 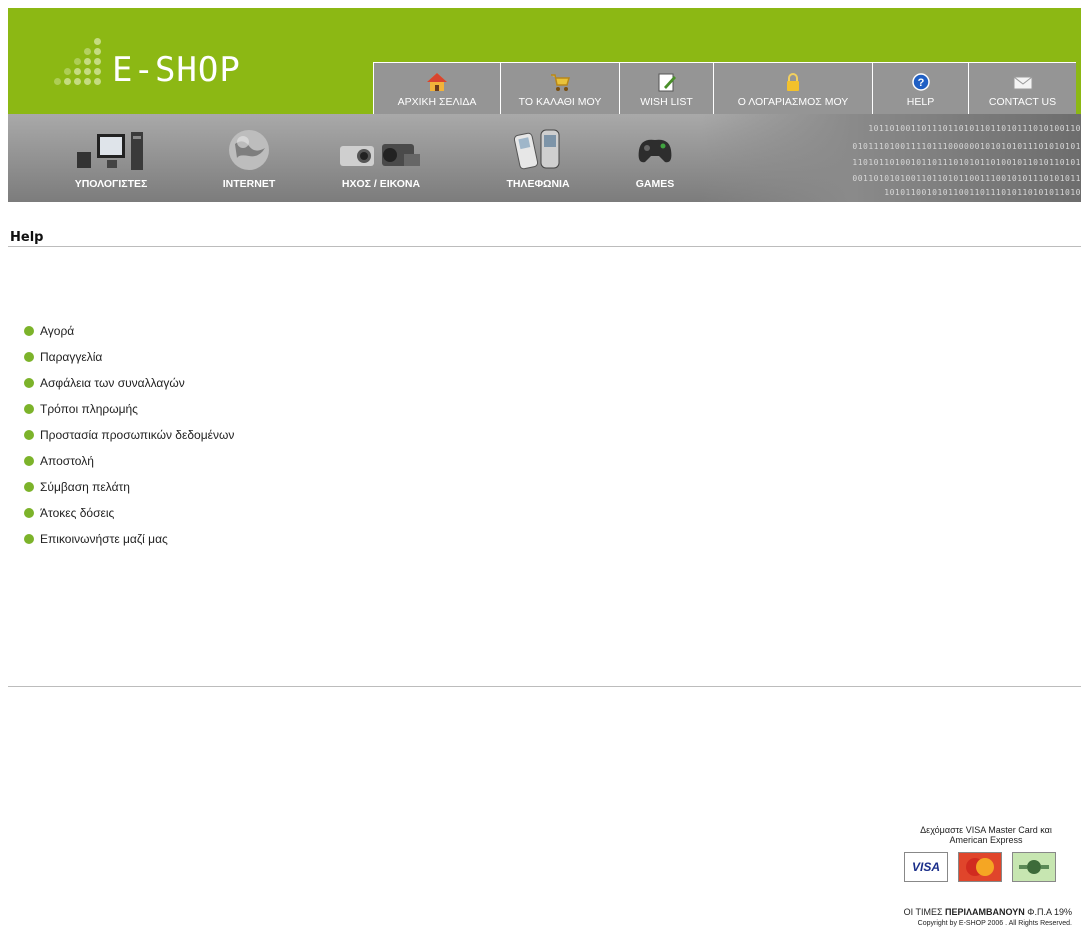 What do you see at coordinates (89, 409) in the screenshot?
I see `help-topic-label: Τρόποι πληρωμής` at bounding box center [89, 409].